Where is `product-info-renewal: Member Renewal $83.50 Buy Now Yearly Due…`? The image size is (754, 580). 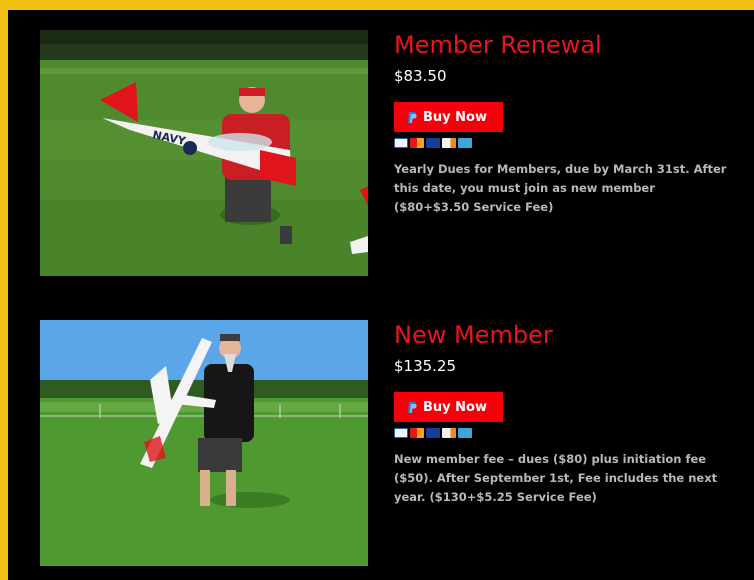
product-info-renewal: Member Renewal $83.50 Buy Now Yearly Due… is located at coordinates (564, 123).